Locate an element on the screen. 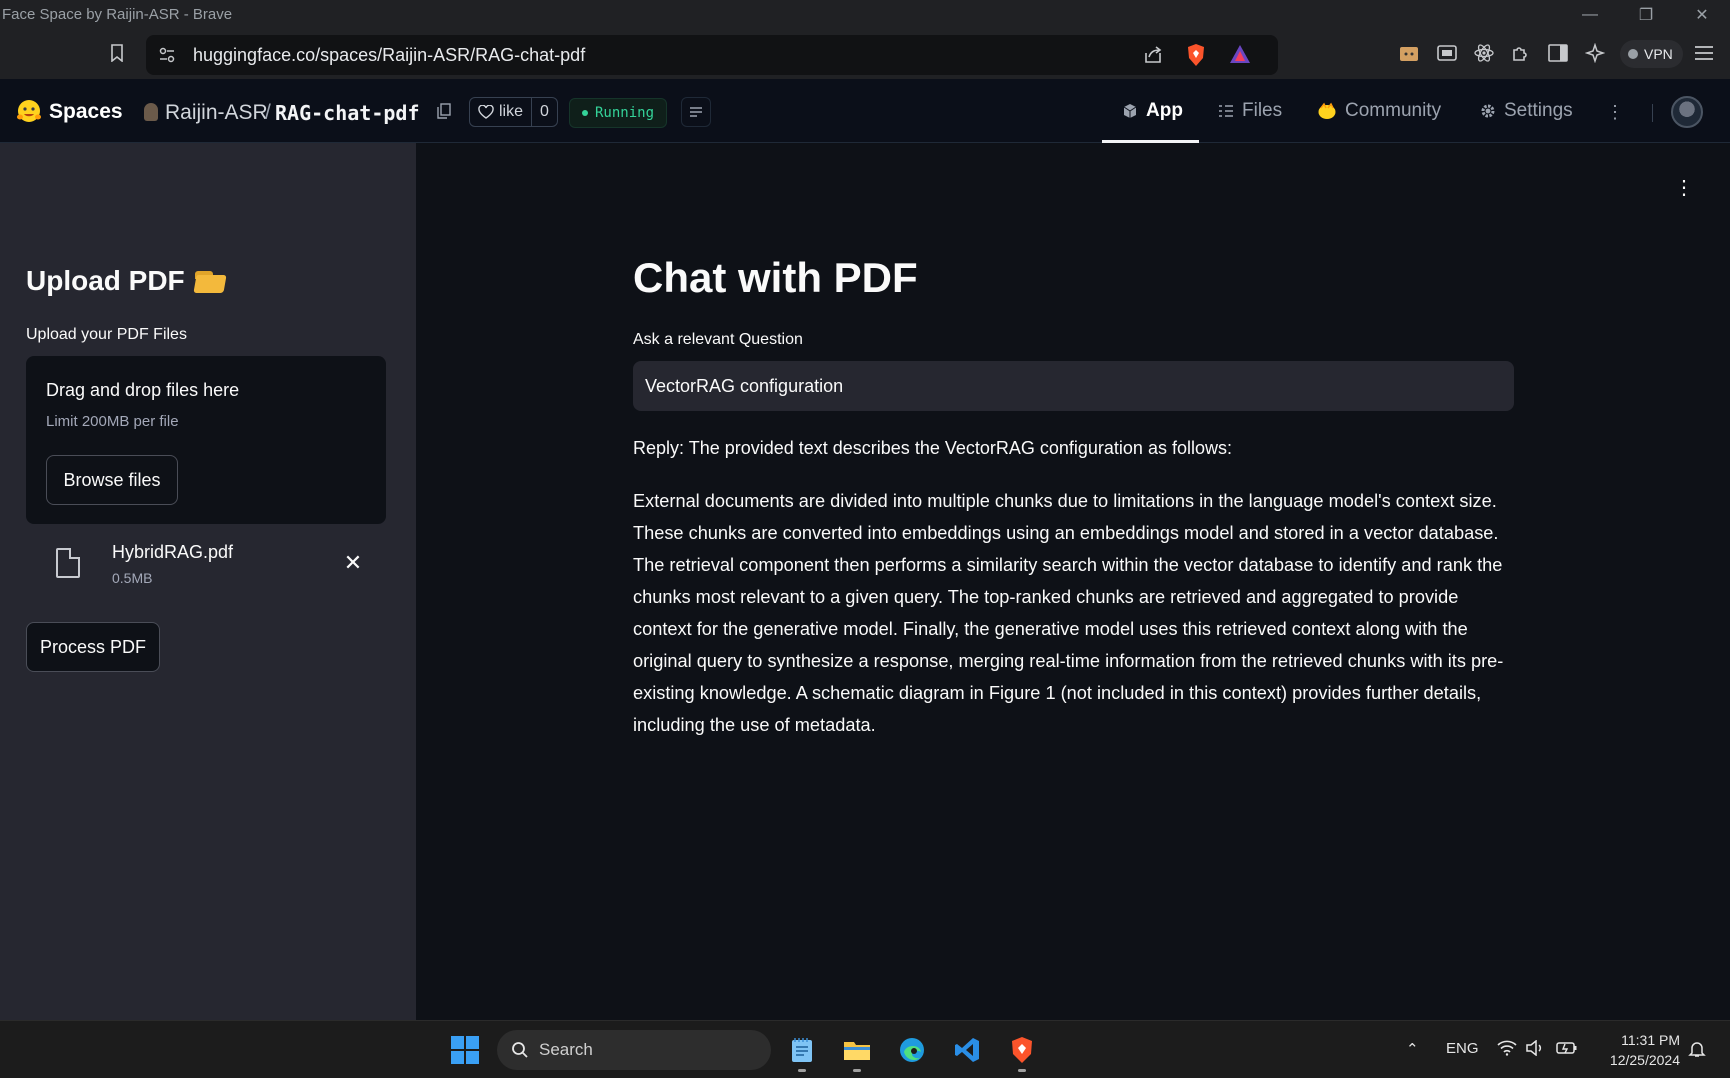  tab-settings: Settings is located at coordinates (1526, 111).